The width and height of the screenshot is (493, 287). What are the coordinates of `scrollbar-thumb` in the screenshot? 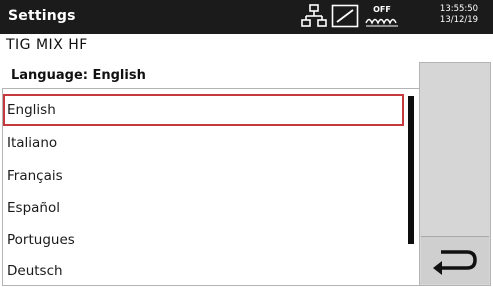 It's located at (411, 170).